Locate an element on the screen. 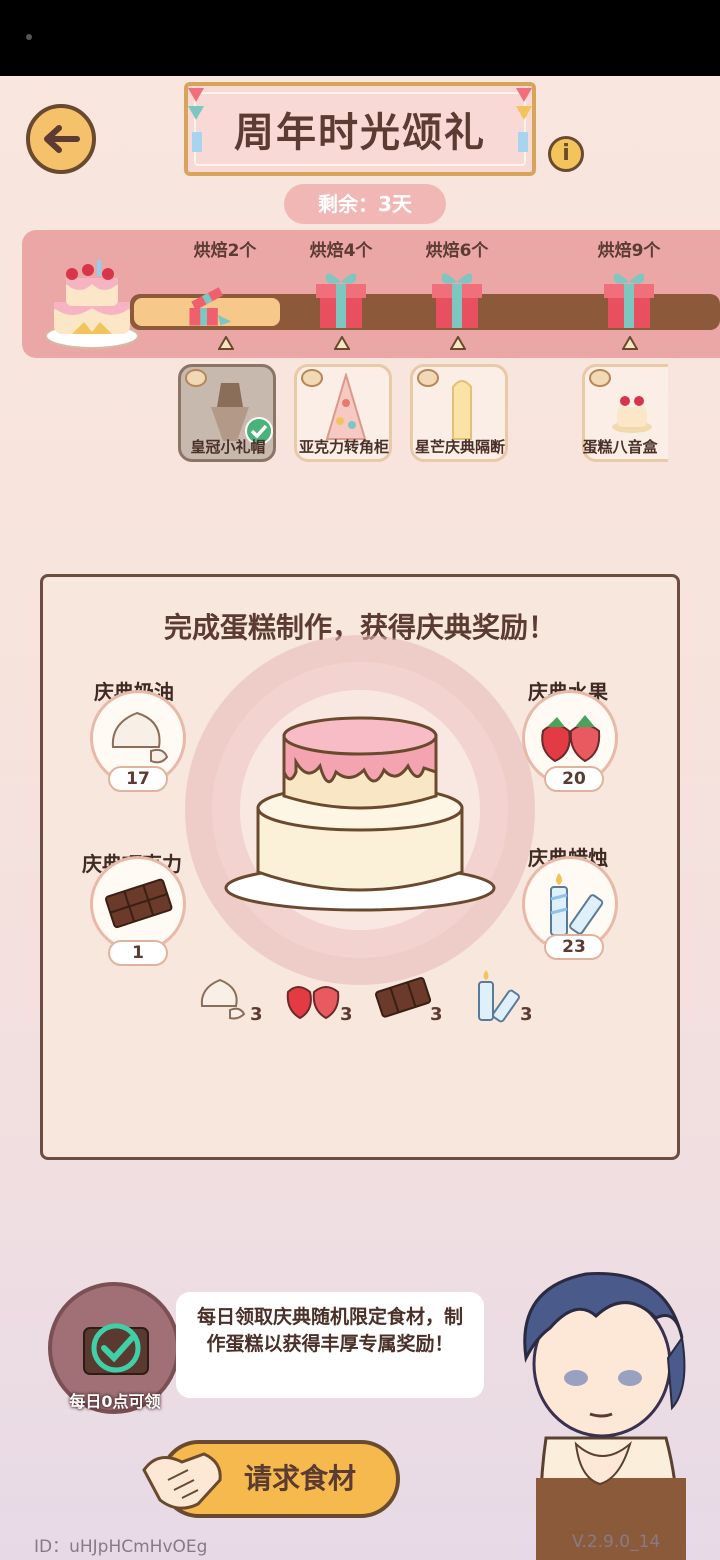  required-candle: 3 is located at coordinates (526, 1014).